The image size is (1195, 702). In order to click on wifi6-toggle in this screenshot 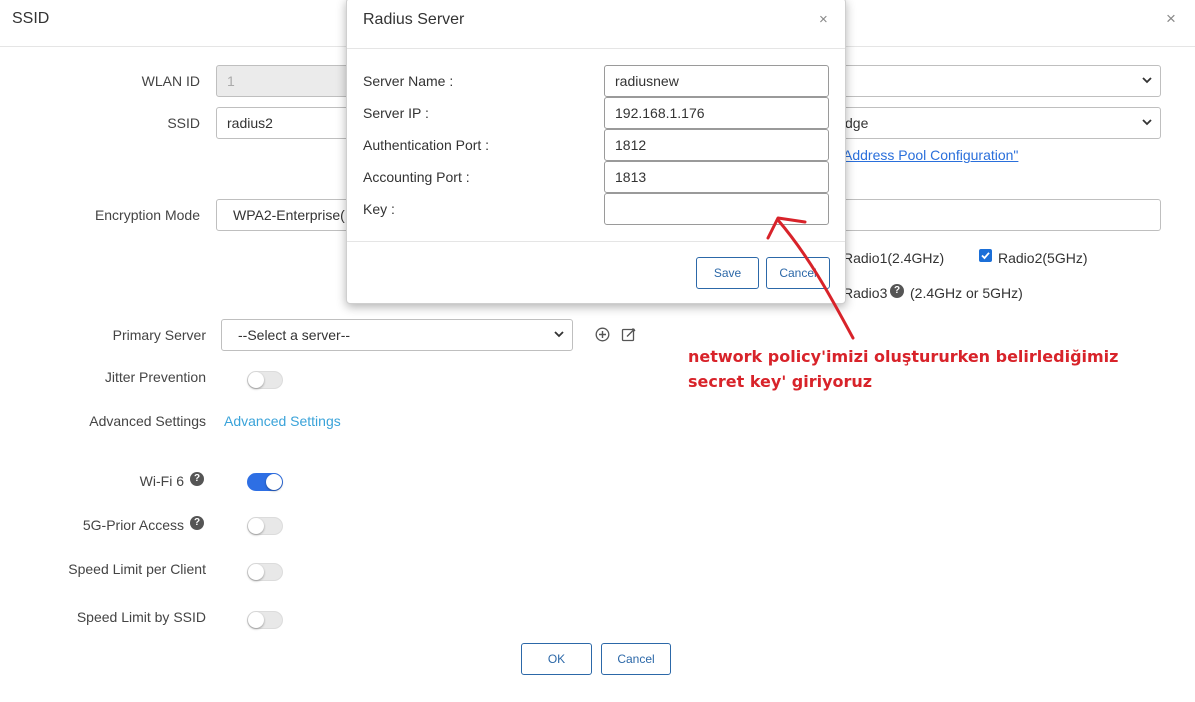, I will do `click(265, 482)`.